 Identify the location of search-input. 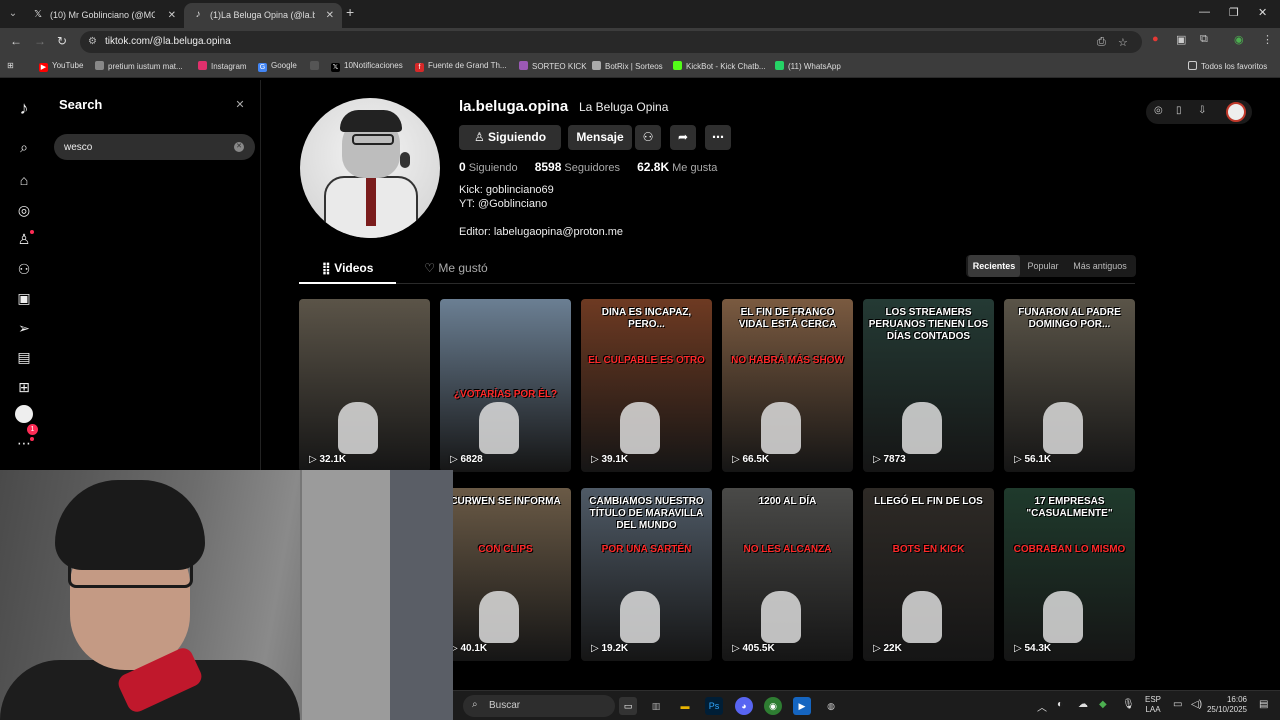
(144, 147).